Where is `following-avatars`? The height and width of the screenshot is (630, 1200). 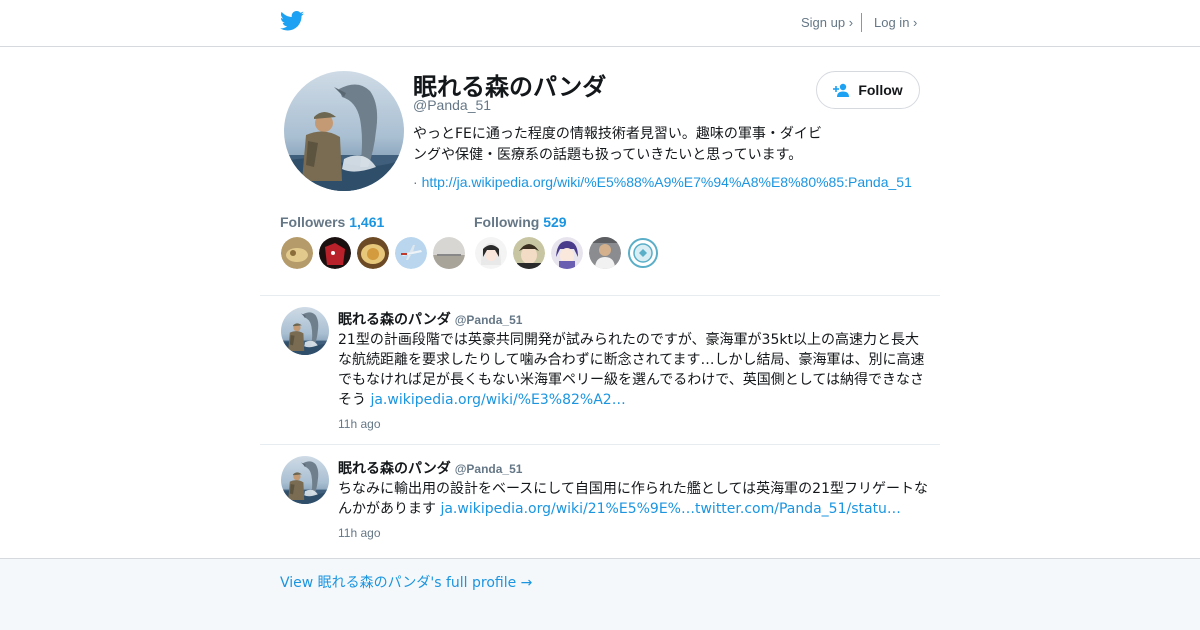 following-avatars is located at coordinates (567, 253).